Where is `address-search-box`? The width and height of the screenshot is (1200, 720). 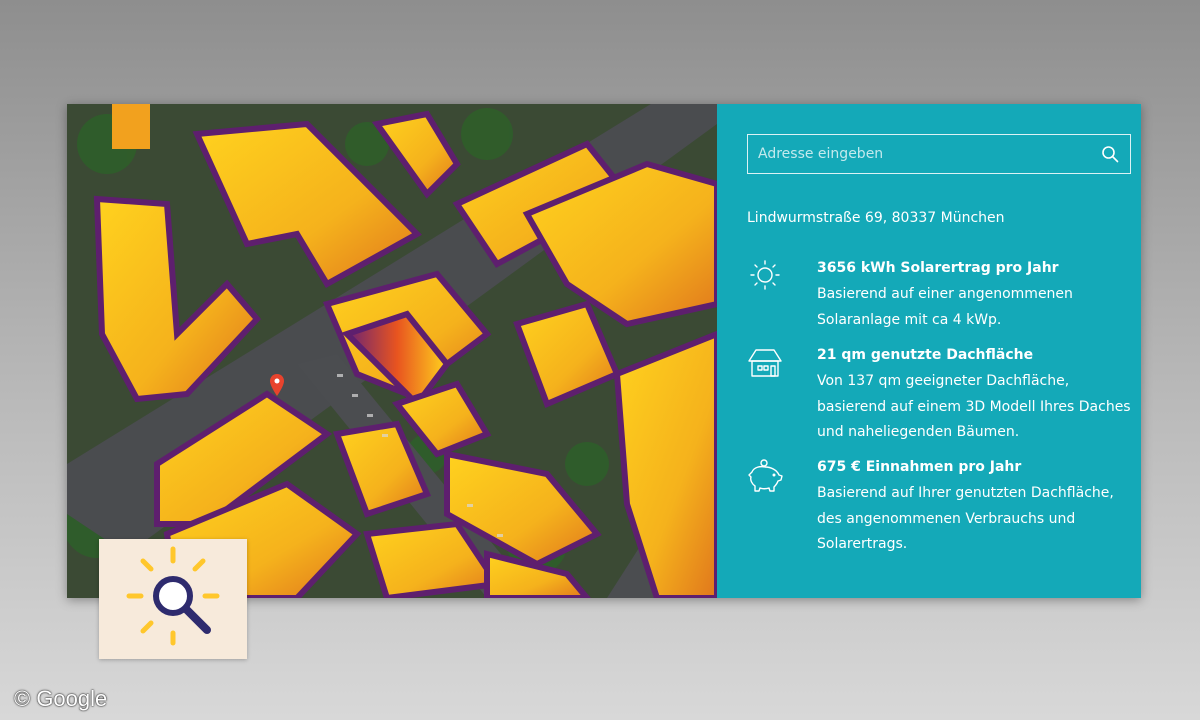 address-search-box is located at coordinates (939, 154).